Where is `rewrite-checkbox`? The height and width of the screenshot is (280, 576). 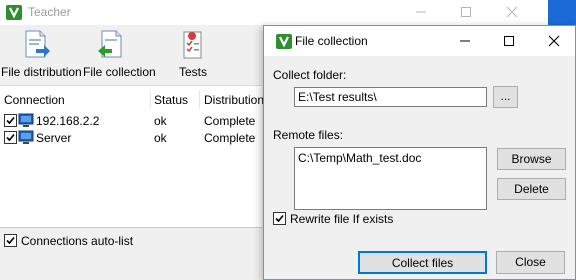
rewrite-checkbox is located at coordinates (279, 218).